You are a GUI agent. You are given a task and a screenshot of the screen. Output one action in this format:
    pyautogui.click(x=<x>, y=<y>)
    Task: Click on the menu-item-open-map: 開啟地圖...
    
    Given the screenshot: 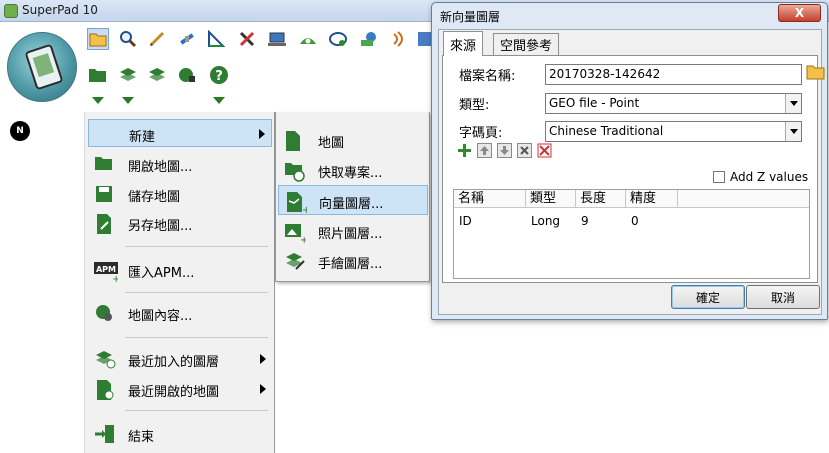 What is the action you would take?
    pyautogui.click(x=180, y=164)
    